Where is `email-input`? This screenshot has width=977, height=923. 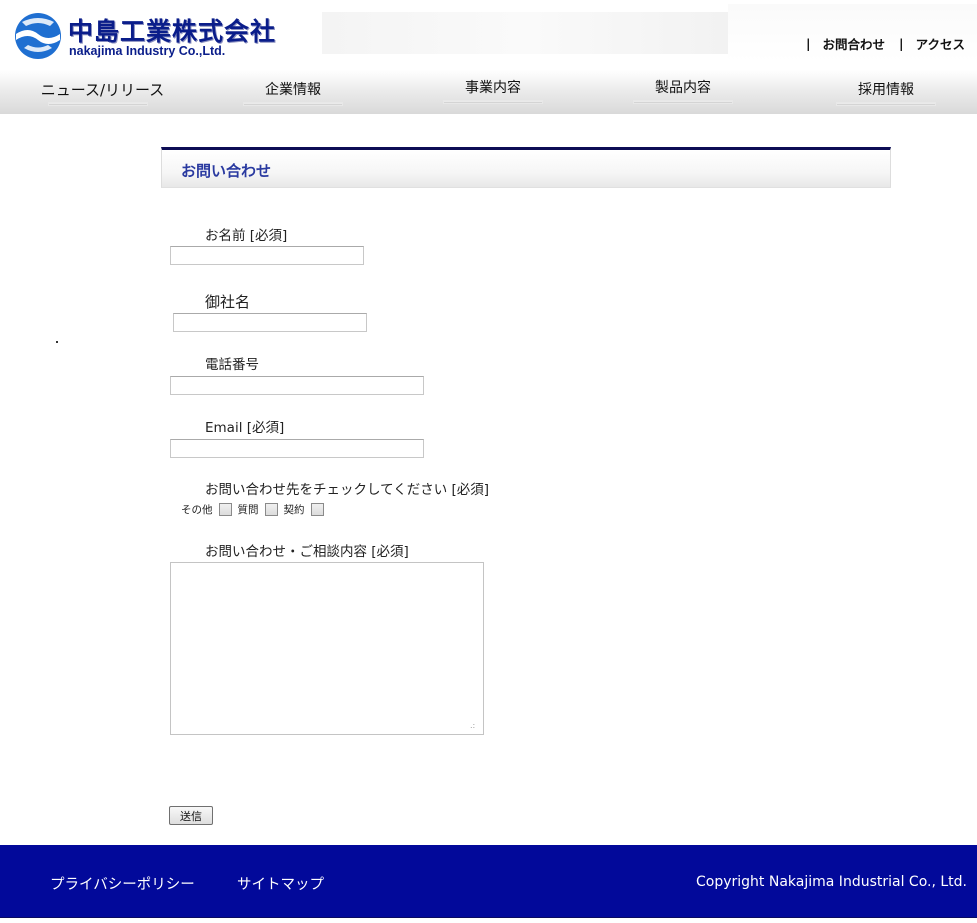 email-input is located at coordinates (297, 448).